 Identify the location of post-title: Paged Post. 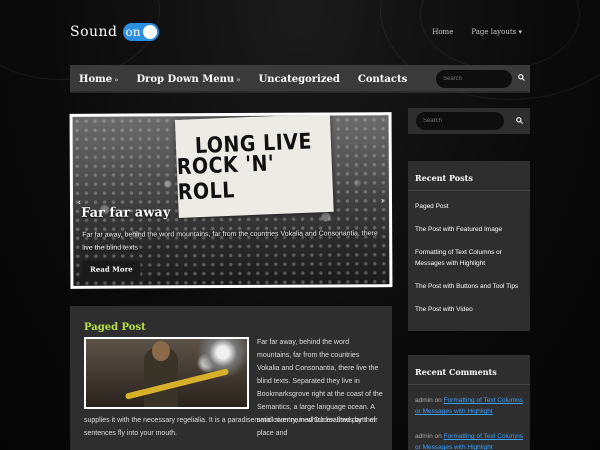
(115, 327).